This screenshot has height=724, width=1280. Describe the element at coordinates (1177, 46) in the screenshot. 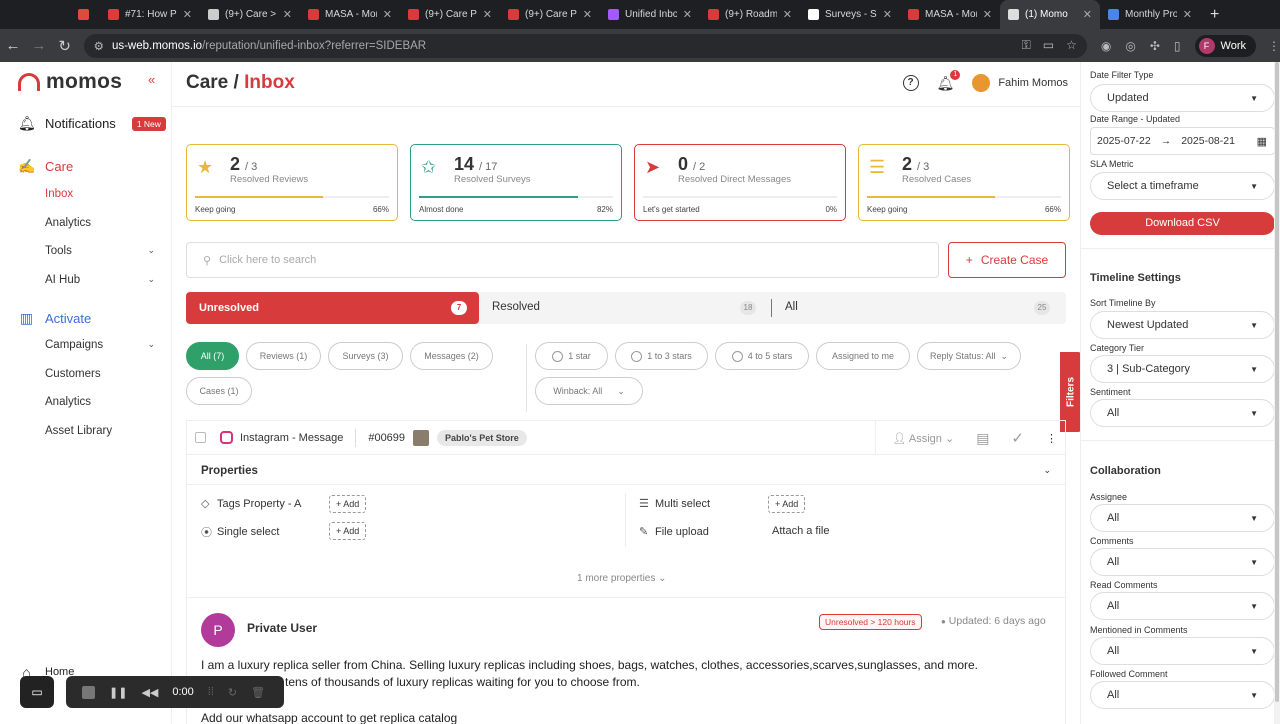

I see `sidepanel-icon: ▯` at that location.